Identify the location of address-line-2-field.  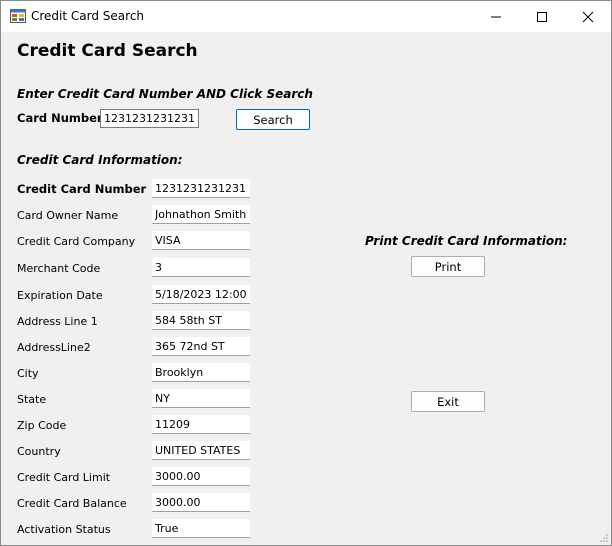
(201, 346).